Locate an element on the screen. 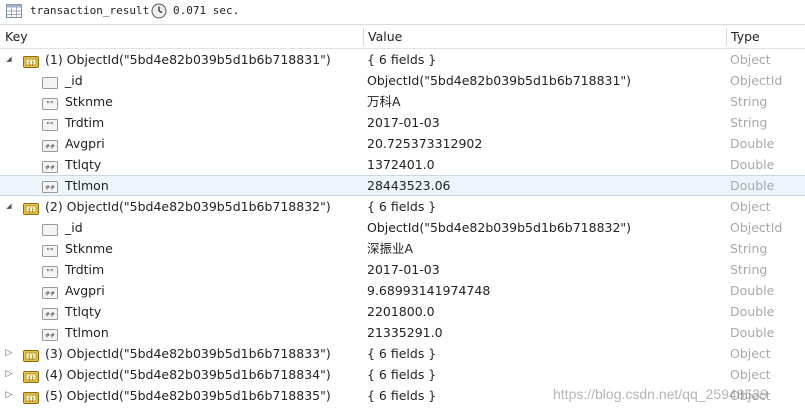 This screenshot has width=805, height=414. column-header: Key Value Type is located at coordinates (402, 37).